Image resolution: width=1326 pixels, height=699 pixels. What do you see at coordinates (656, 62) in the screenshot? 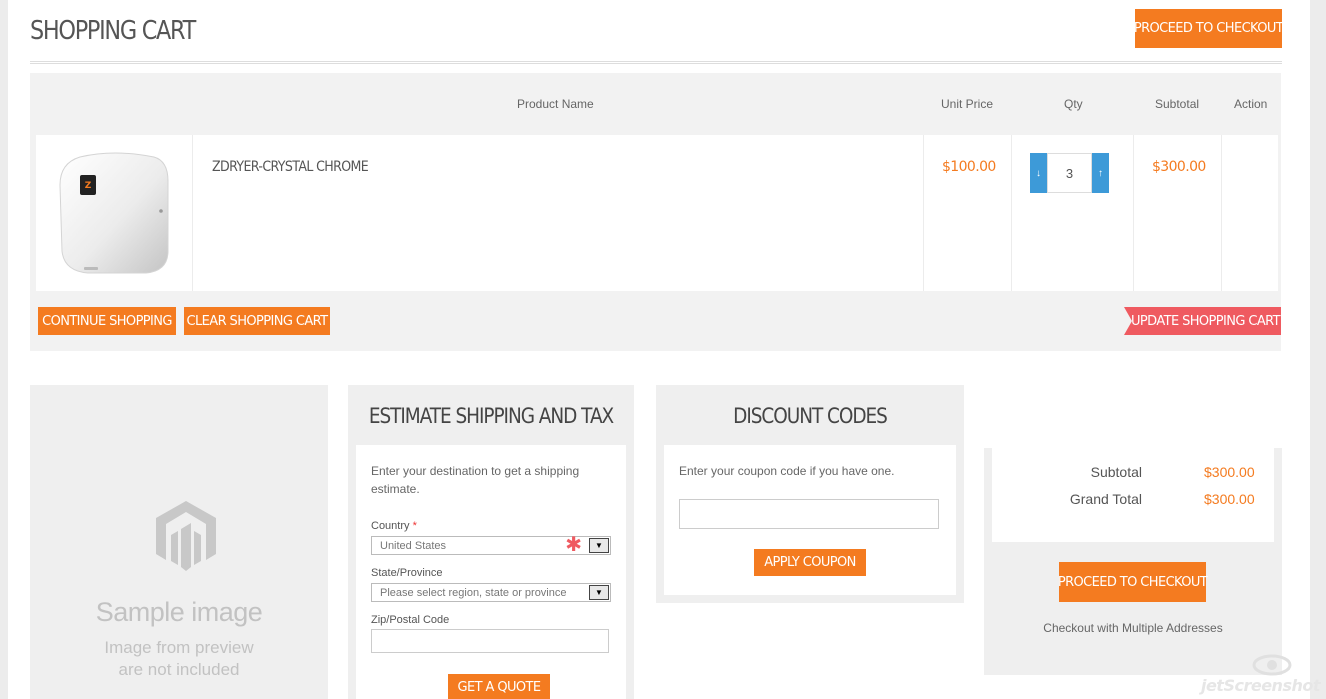
I see `title-divider` at bounding box center [656, 62].